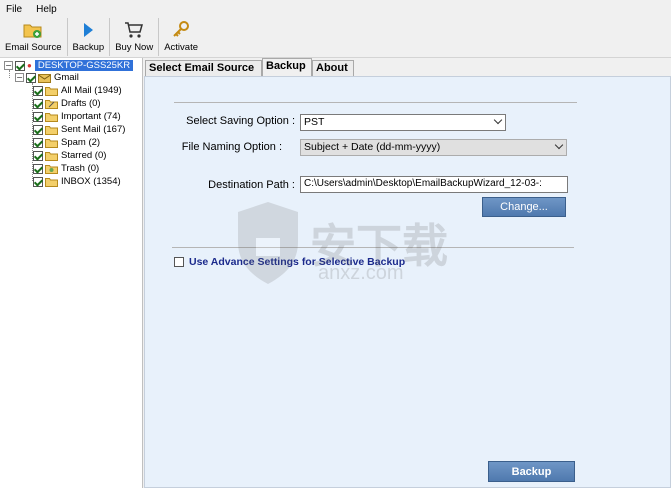 The width and height of the screenshot is (671, 488). Describe the element at coordinates (407, 67) in the screenshot. I see `tab-strip: Select Email Source Backup About` at that location.